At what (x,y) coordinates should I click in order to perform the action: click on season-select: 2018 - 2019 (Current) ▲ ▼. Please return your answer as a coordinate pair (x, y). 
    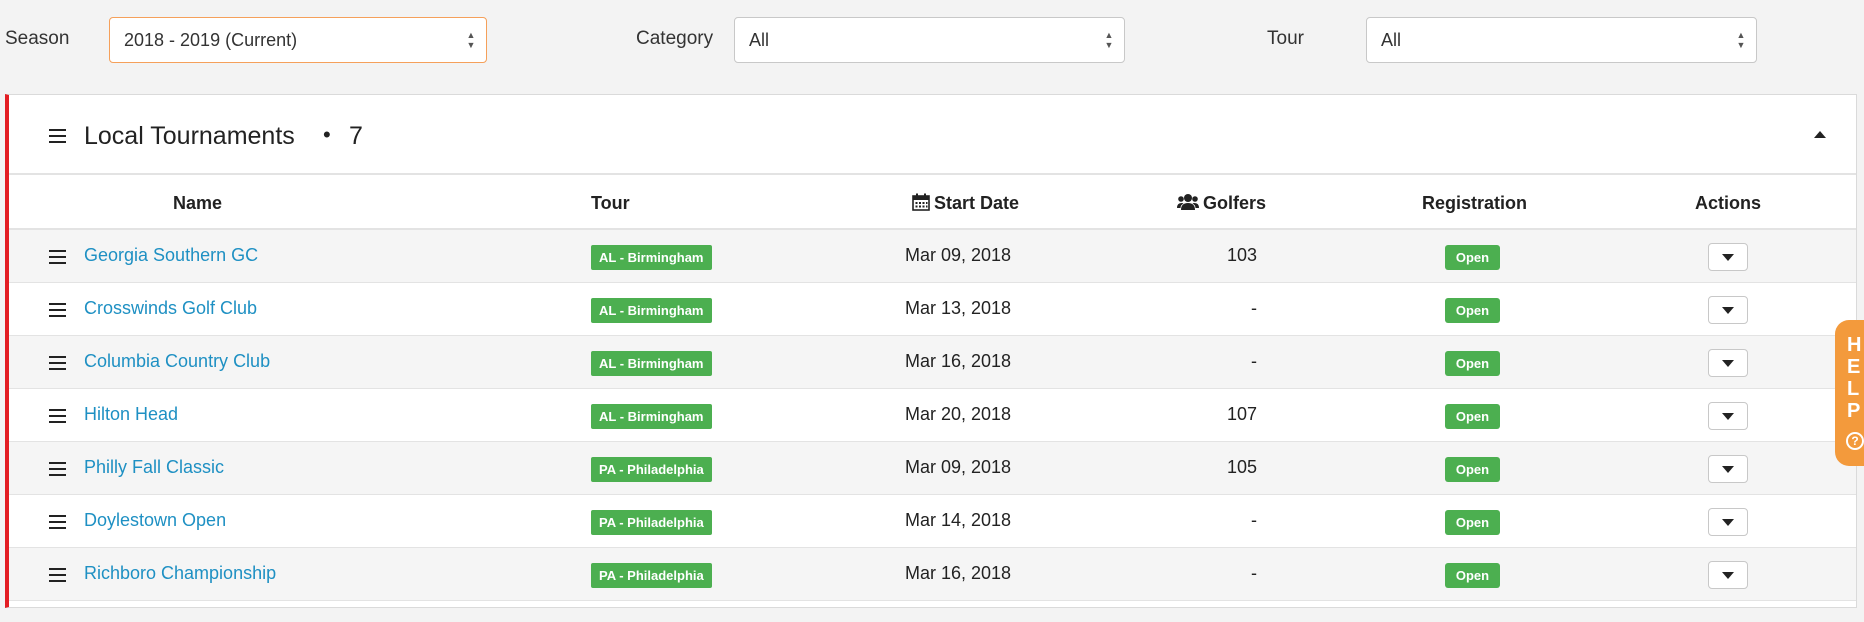
    Looking at the image, I should click on (298, 40).